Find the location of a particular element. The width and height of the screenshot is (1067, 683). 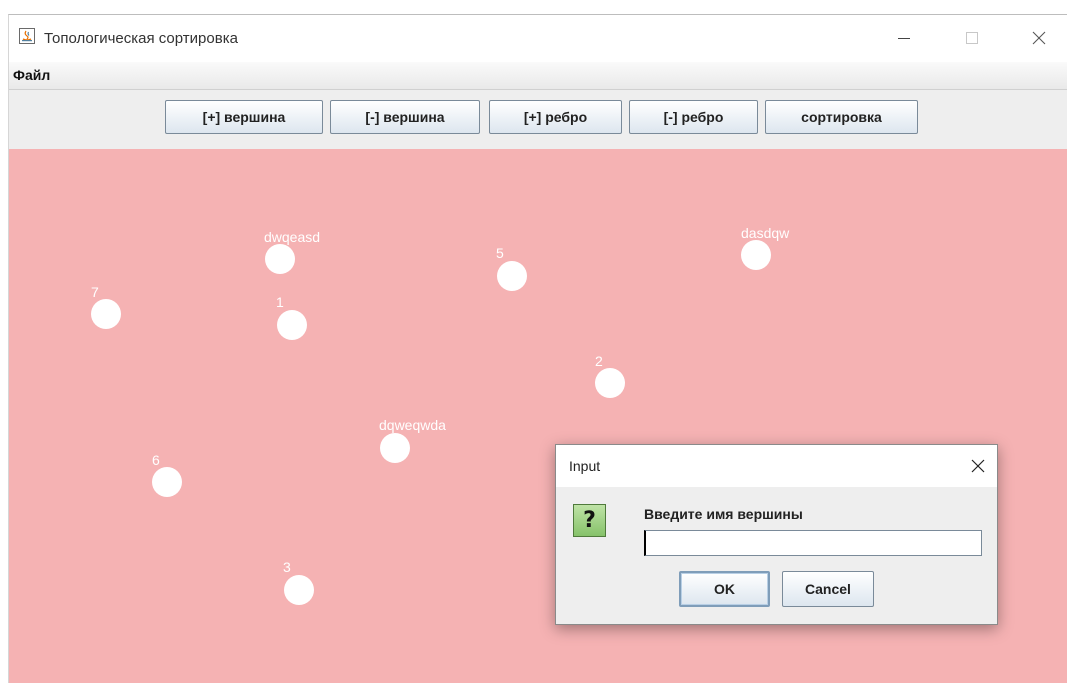

node-label: 5 is located at coordinates (500, 253).